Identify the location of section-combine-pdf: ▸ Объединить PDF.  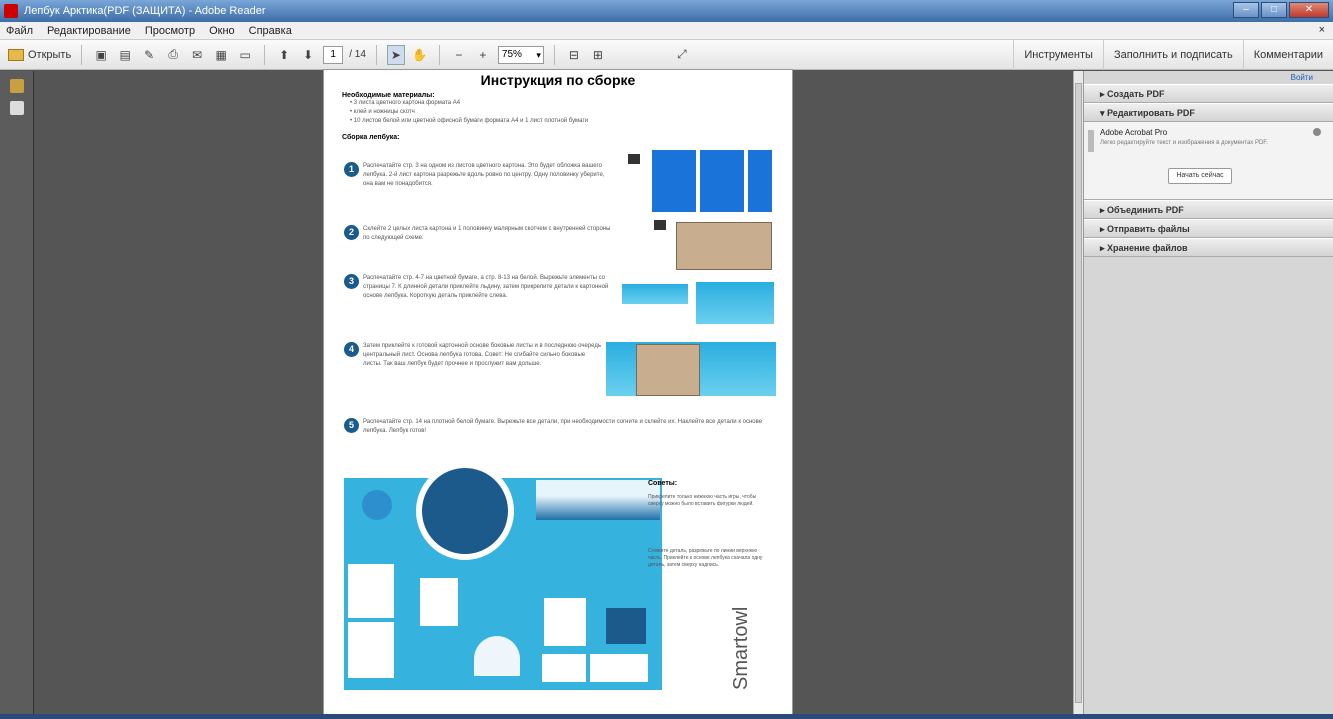
(1208, 209).